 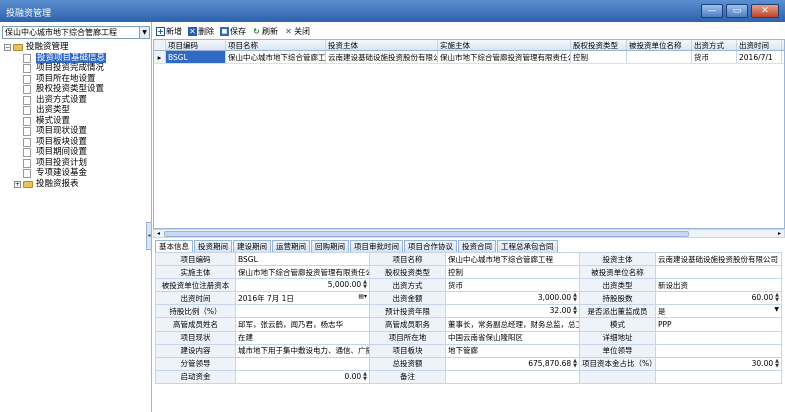 What do you see at coordinates (512, 363) in the screenshot?
I see `field-value: ▲ ▼ 675,870.68` at bounding box center [512, 363].